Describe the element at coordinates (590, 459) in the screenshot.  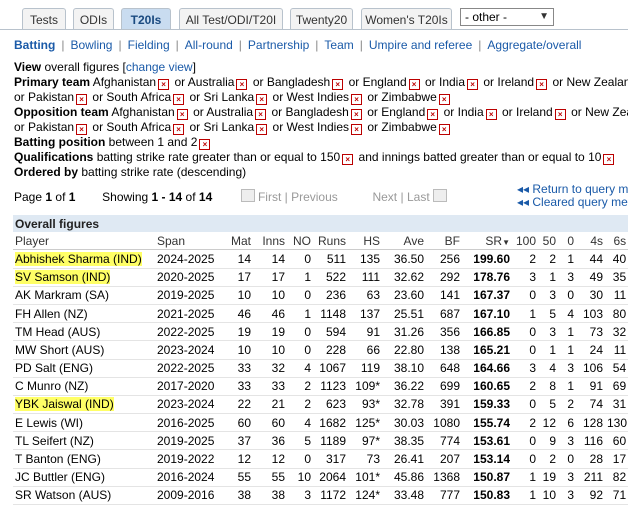
I see `stat-cell: 28` at that location.